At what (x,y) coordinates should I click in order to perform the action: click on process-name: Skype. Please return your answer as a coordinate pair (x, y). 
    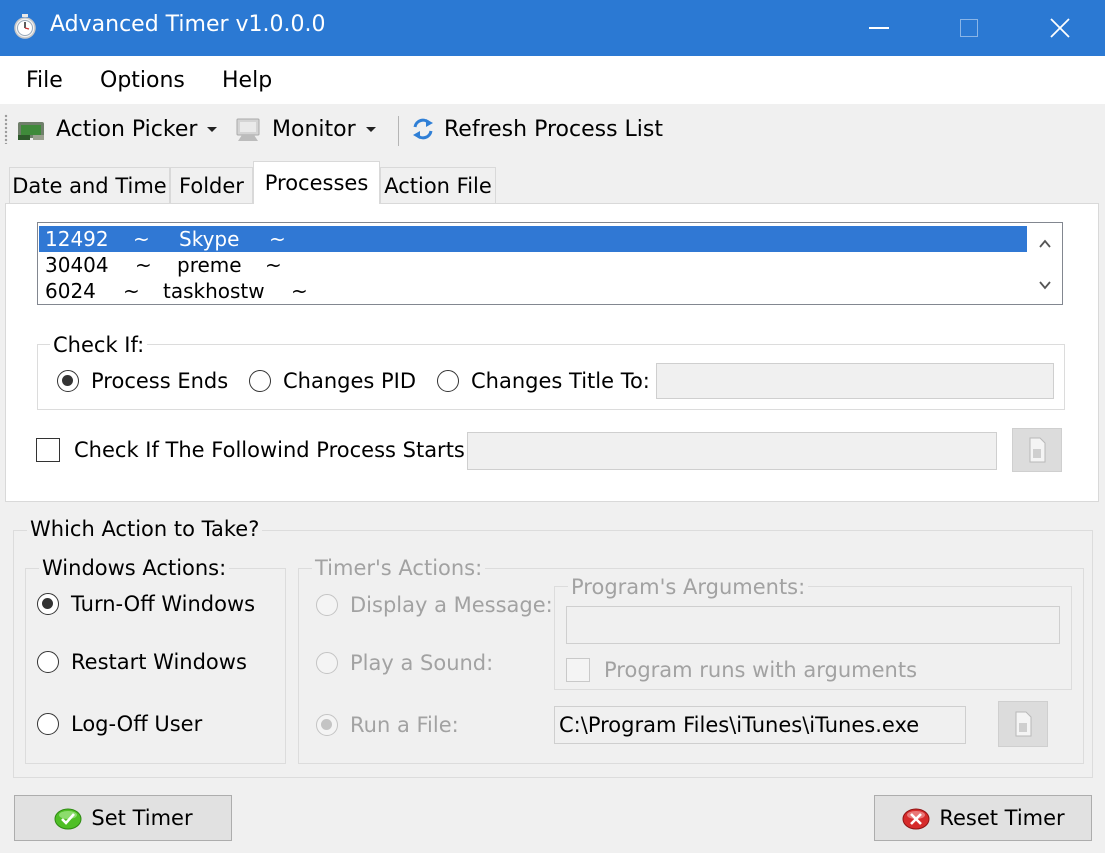
    Looking at the image, I should click on (209, 239).